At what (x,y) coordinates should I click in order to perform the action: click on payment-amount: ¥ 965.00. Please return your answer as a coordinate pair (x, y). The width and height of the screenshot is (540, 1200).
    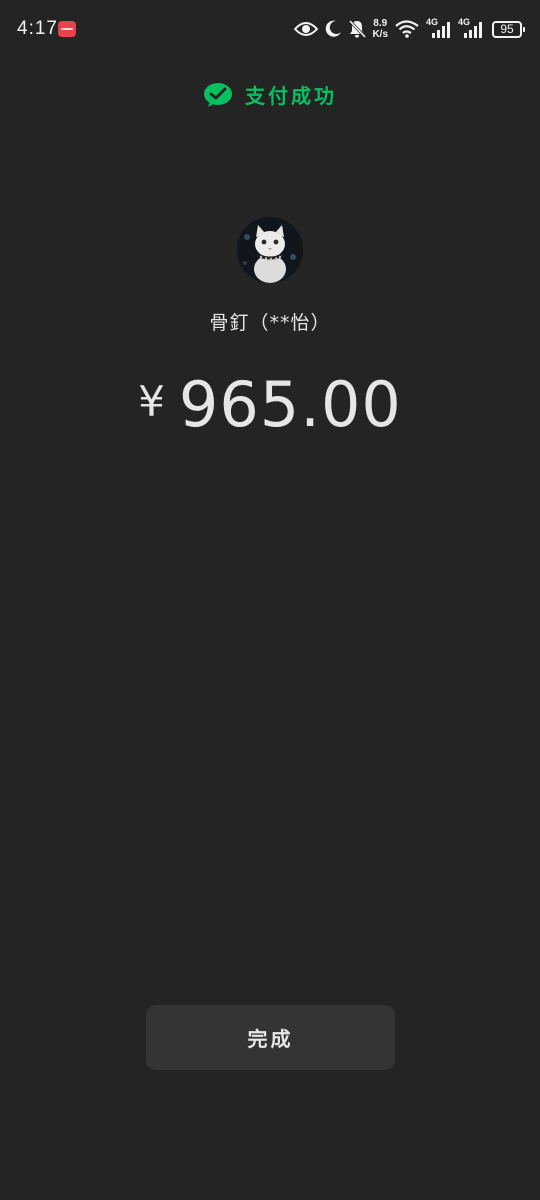
    Looking at the image, I should click on (270, 404).